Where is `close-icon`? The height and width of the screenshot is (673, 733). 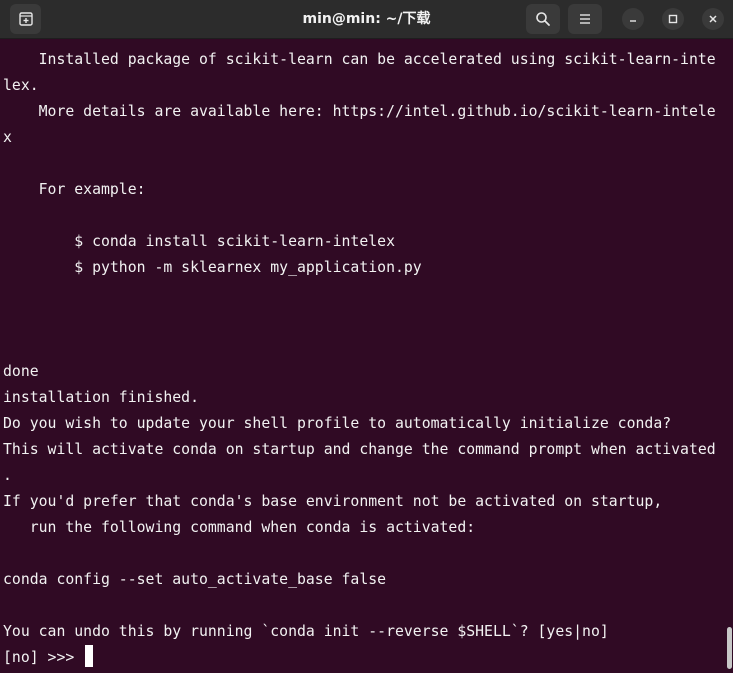 close-icon is located at coordinates (713, 19).